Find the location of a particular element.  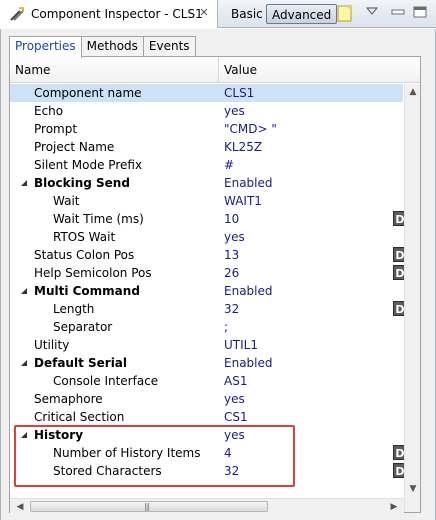

property-name-cell: Console Interface is located at coordinates (114, 381).